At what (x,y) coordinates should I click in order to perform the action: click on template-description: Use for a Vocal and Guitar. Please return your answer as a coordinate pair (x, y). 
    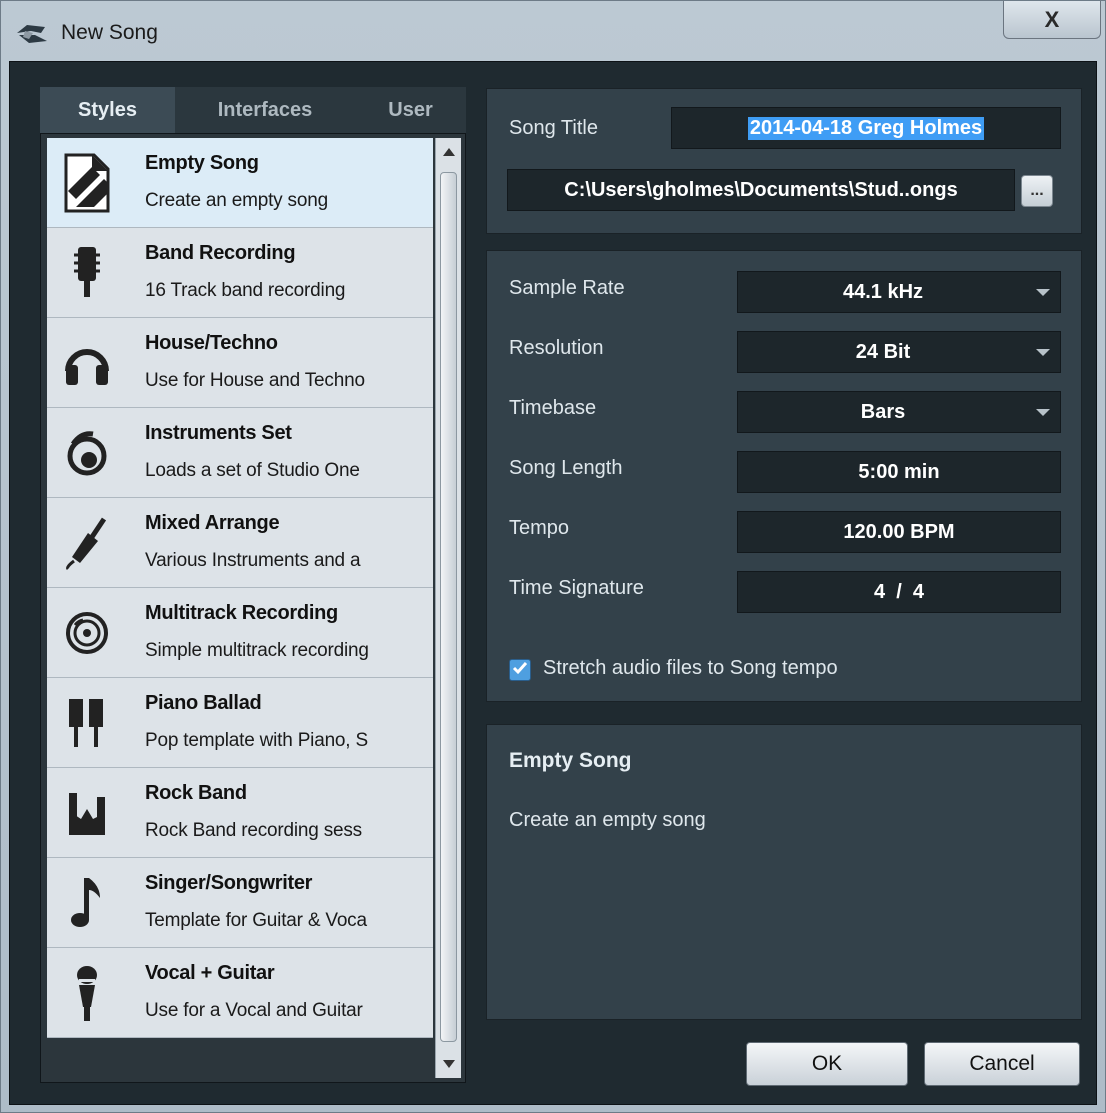
    Looking at the image, I should click on (254, 1010).